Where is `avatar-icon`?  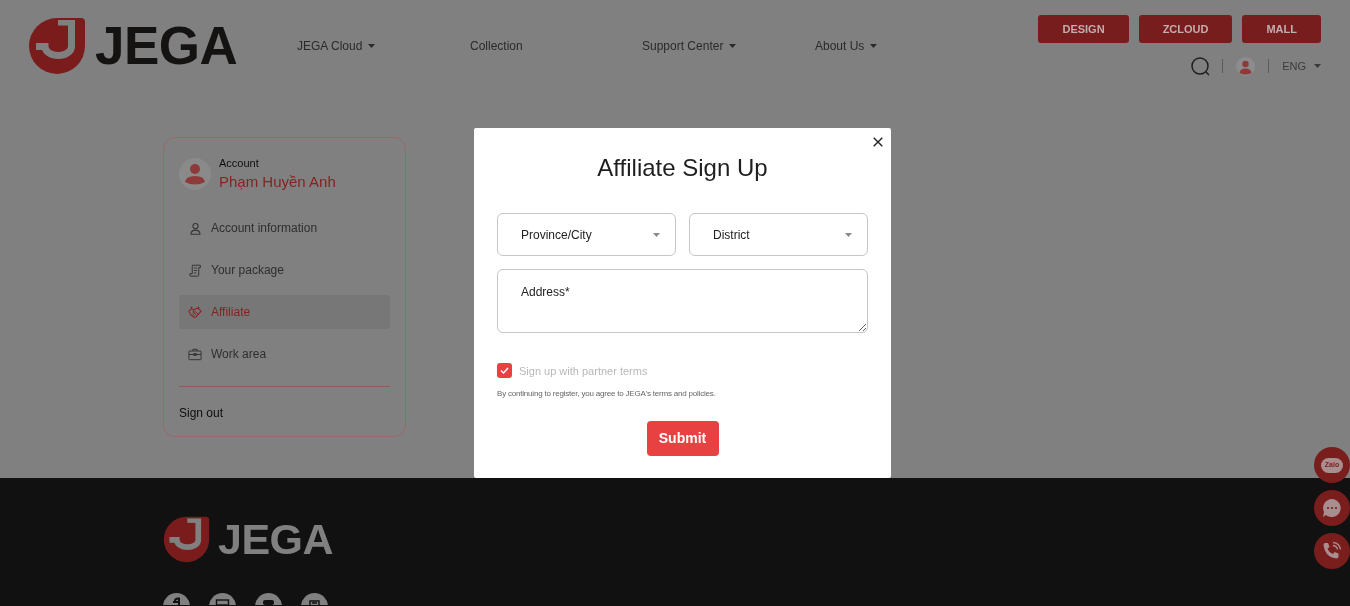 avatar-icon is located at coordinates (195, 174).